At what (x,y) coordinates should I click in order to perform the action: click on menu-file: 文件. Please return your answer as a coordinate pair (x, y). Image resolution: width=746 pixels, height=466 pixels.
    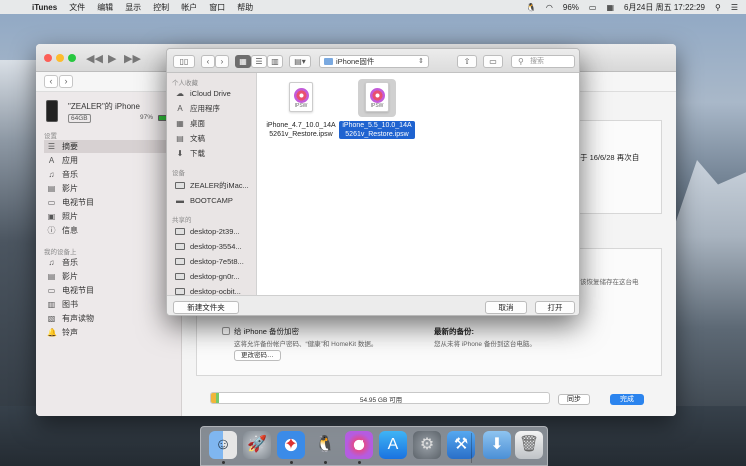
    Looking at the image, I should click on (77, 7).